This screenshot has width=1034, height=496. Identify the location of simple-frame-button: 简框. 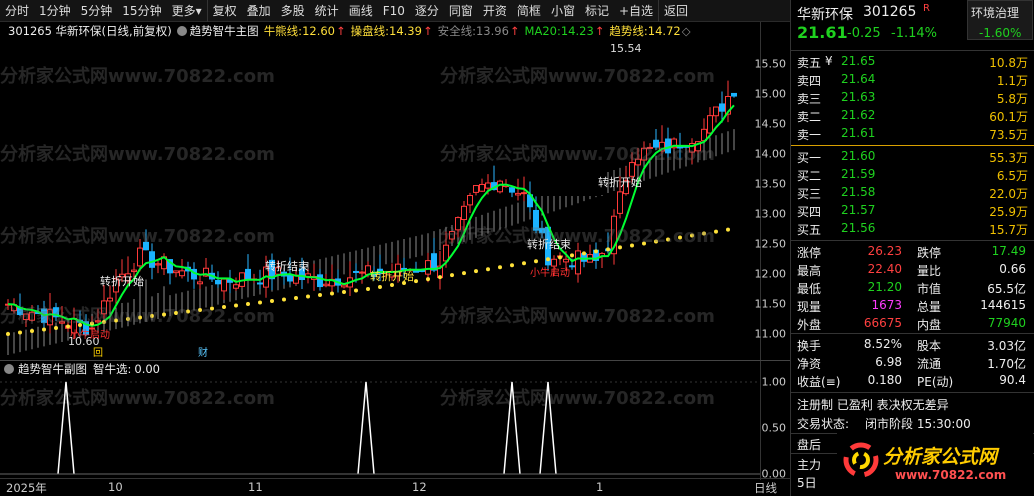
(529, 11).